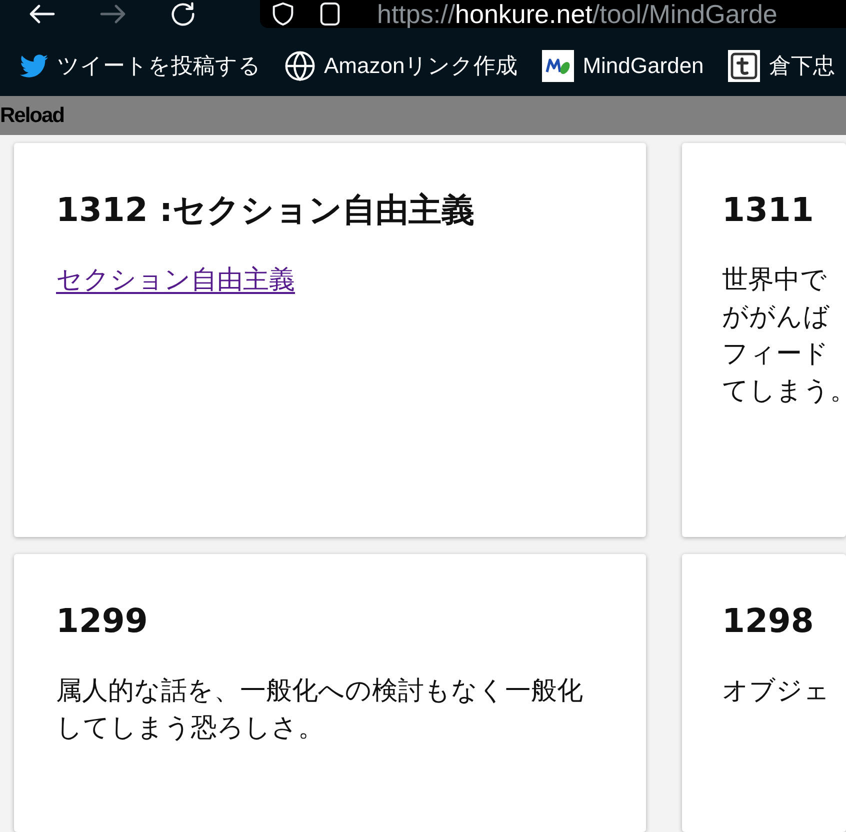 The image size is (846, 832). I want to click on reload-icon, so click(183, 14).